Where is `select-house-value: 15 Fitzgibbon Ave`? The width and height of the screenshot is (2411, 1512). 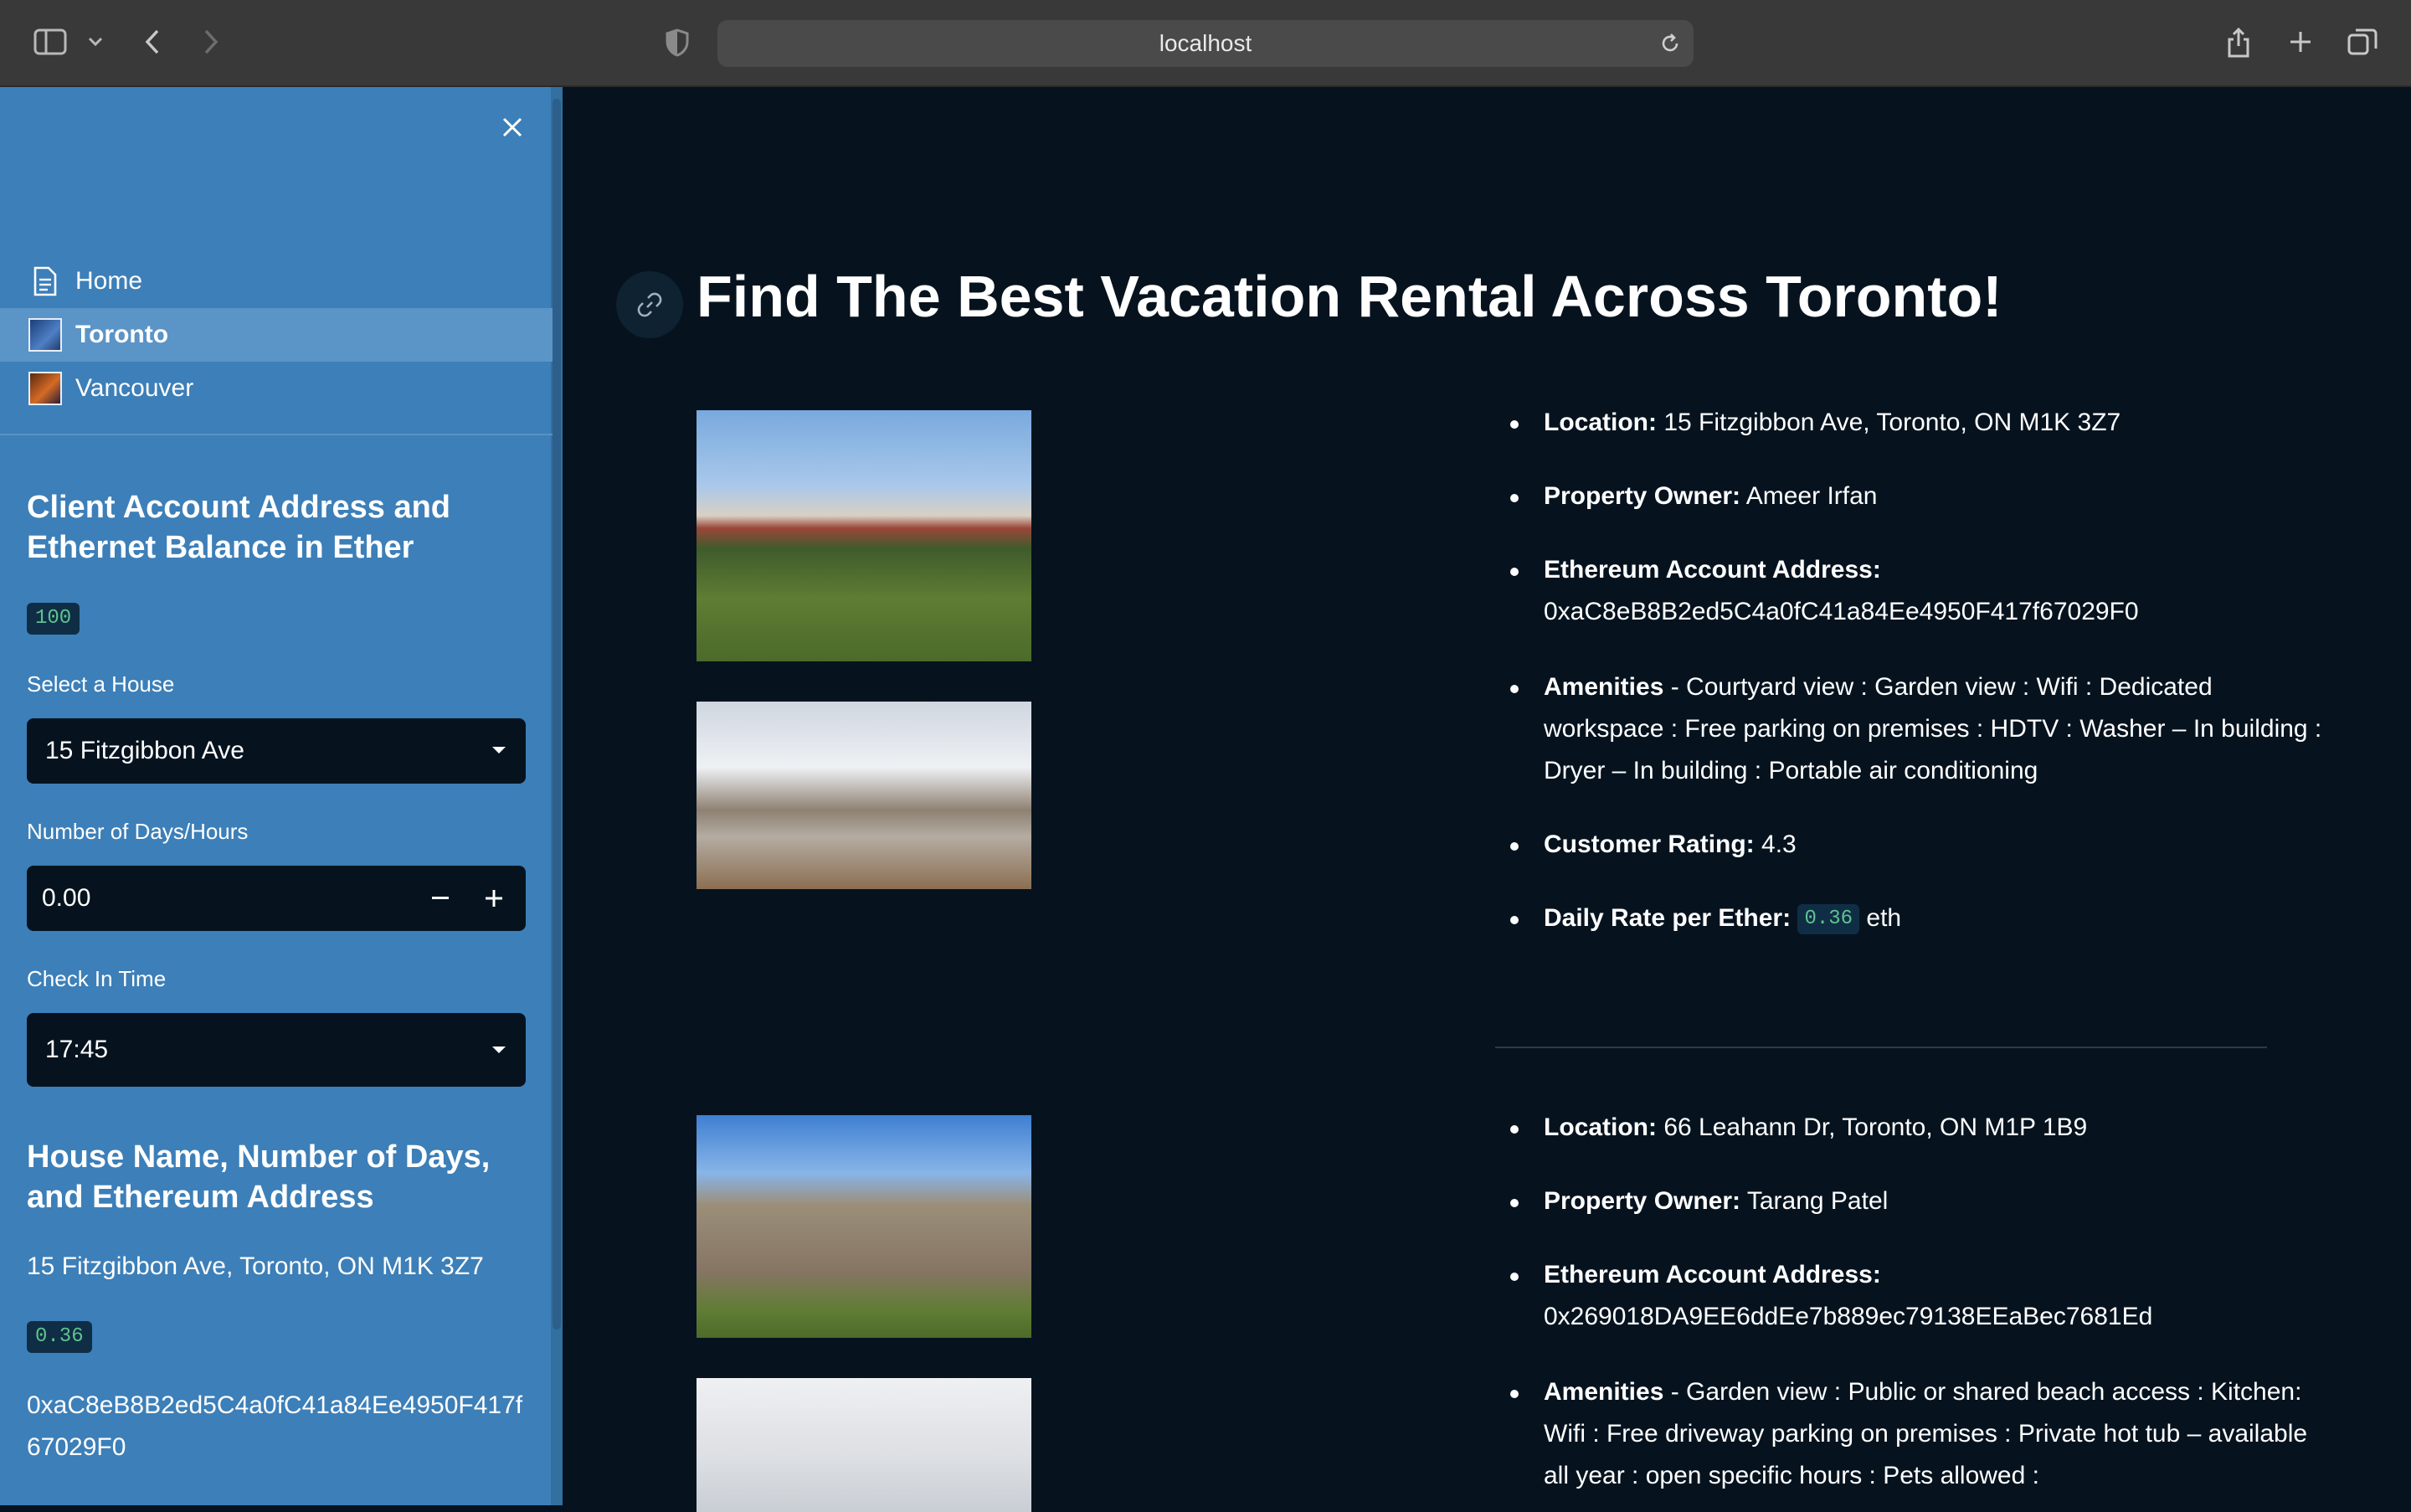
select-house-value: 15 Fitzgibbon Ave is located at coordinates (144, 750).